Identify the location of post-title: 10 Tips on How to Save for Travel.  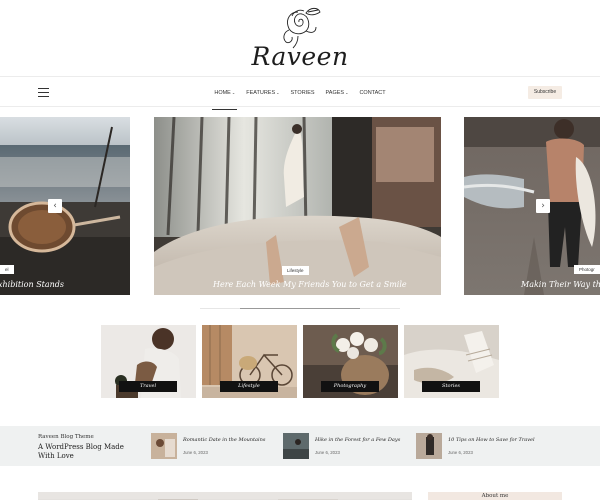
(491, 440).